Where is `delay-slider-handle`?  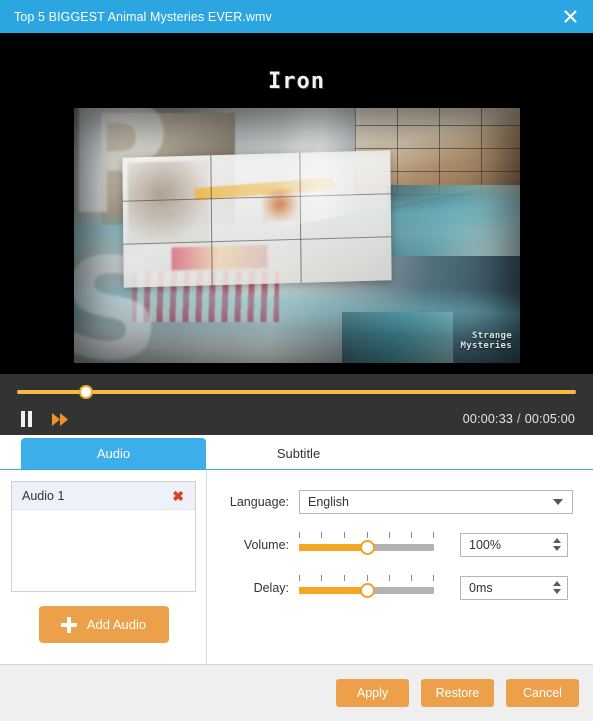 delay-slider-handle is located at coordinates (367, 590).